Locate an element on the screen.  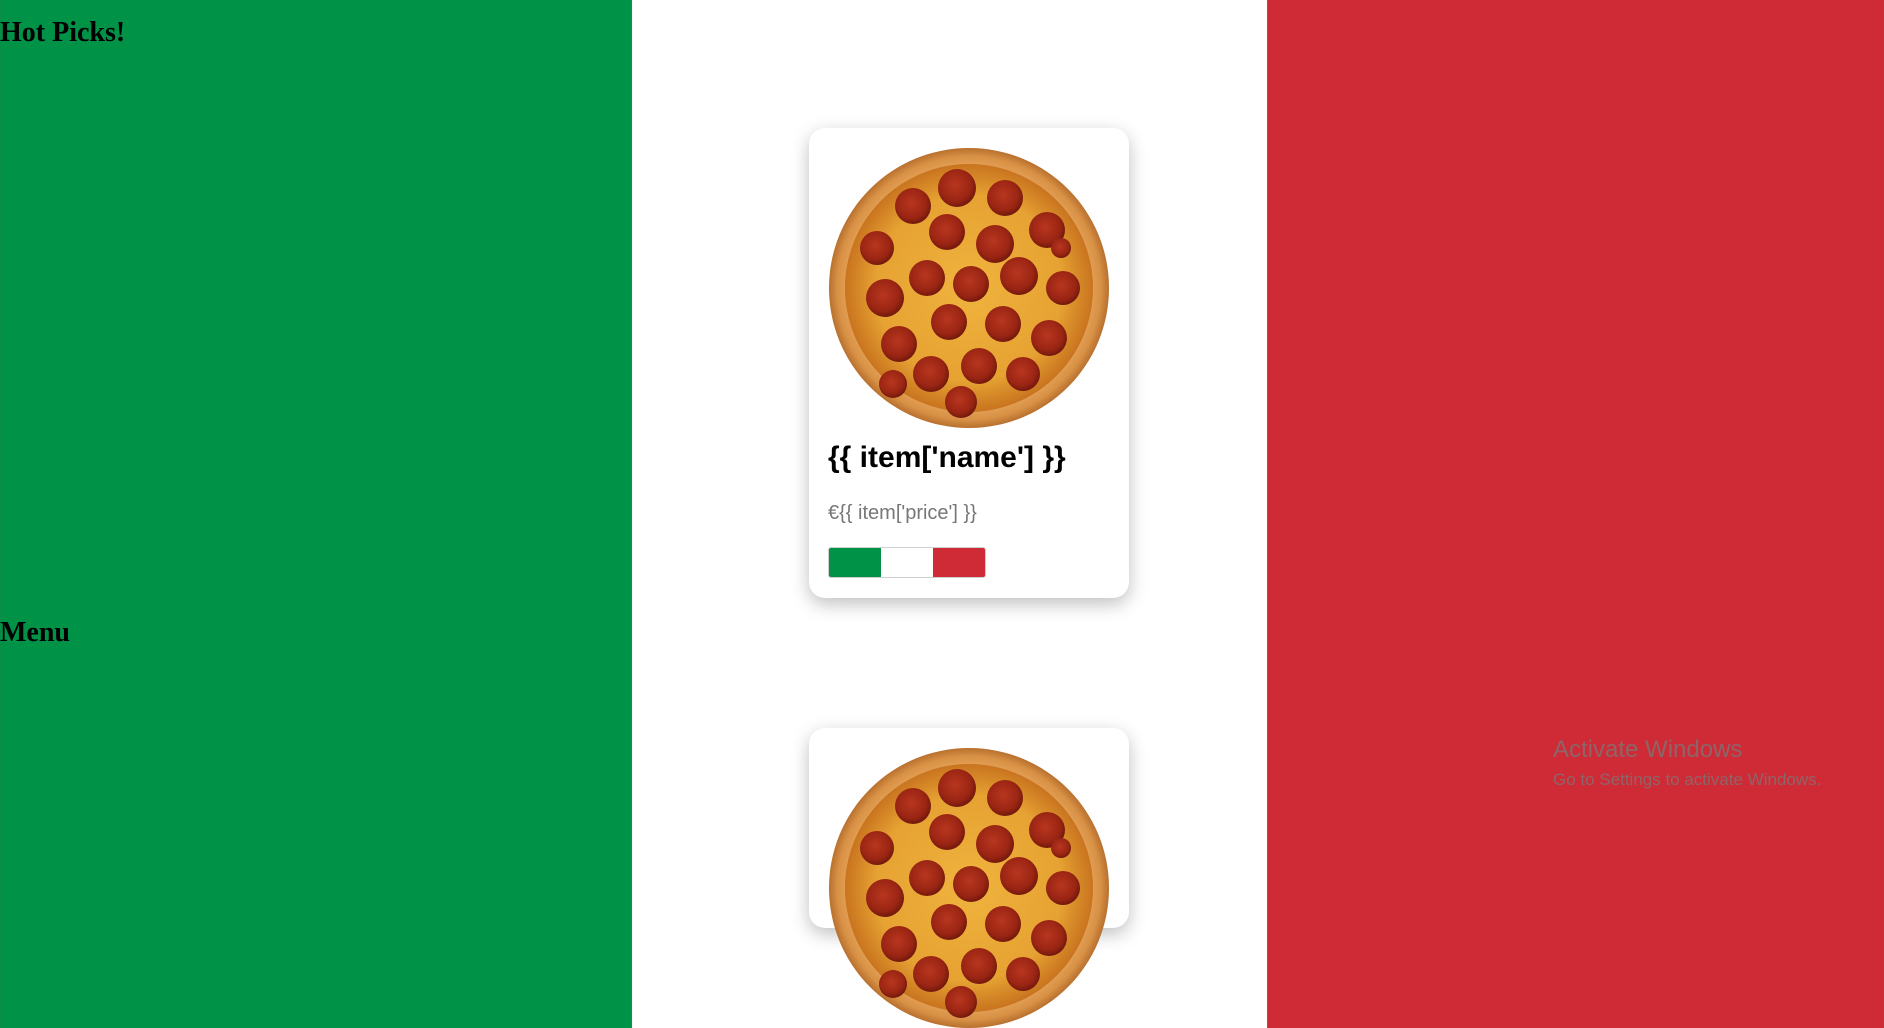
menu-item-card: {{ item['name'] }} €{{ item['price'] }} is located at coordinates (969, 363).